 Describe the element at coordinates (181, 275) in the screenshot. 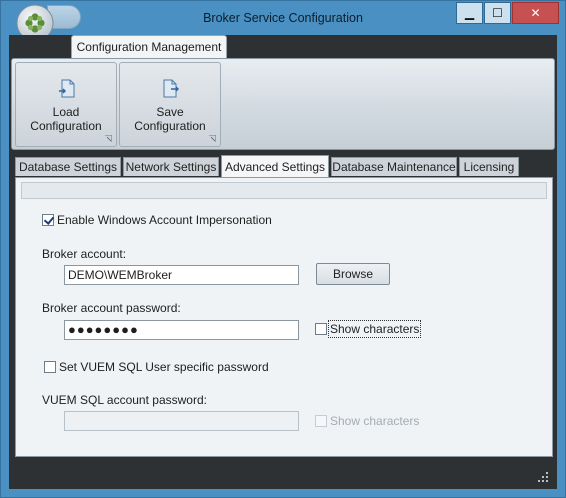

I see `broker-account-input: DEMO\WEMBroker` at that location.